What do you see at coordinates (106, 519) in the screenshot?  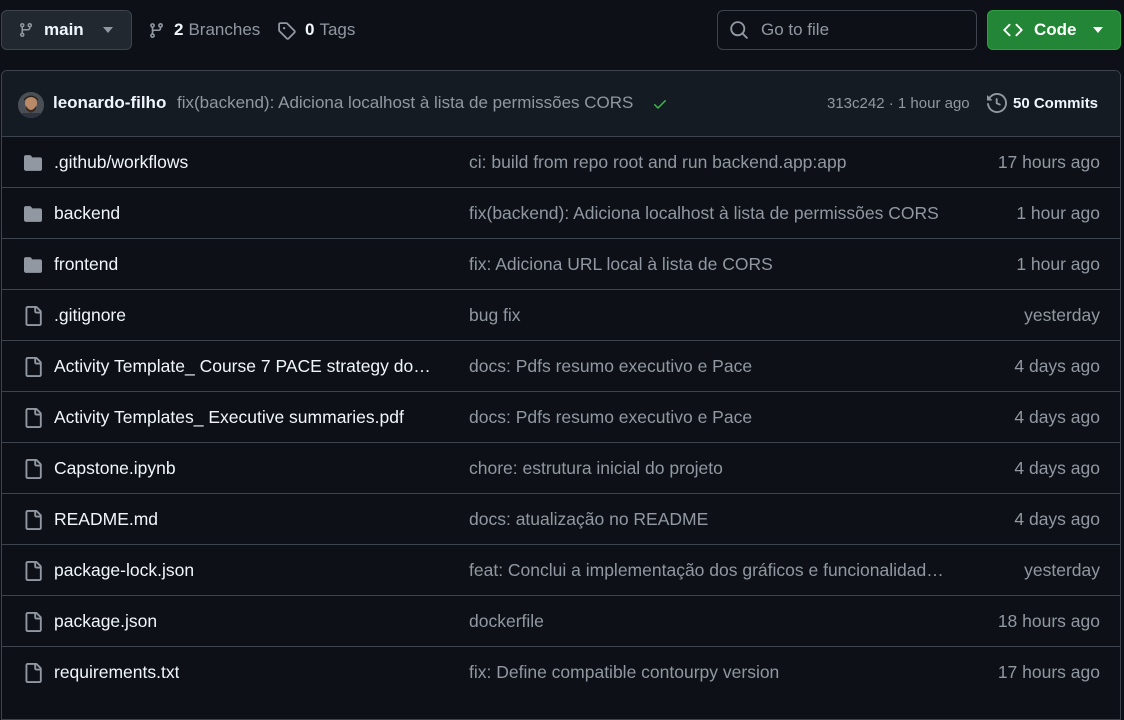 I see `file-name-link: README.md` at bounding box center [106, 519].